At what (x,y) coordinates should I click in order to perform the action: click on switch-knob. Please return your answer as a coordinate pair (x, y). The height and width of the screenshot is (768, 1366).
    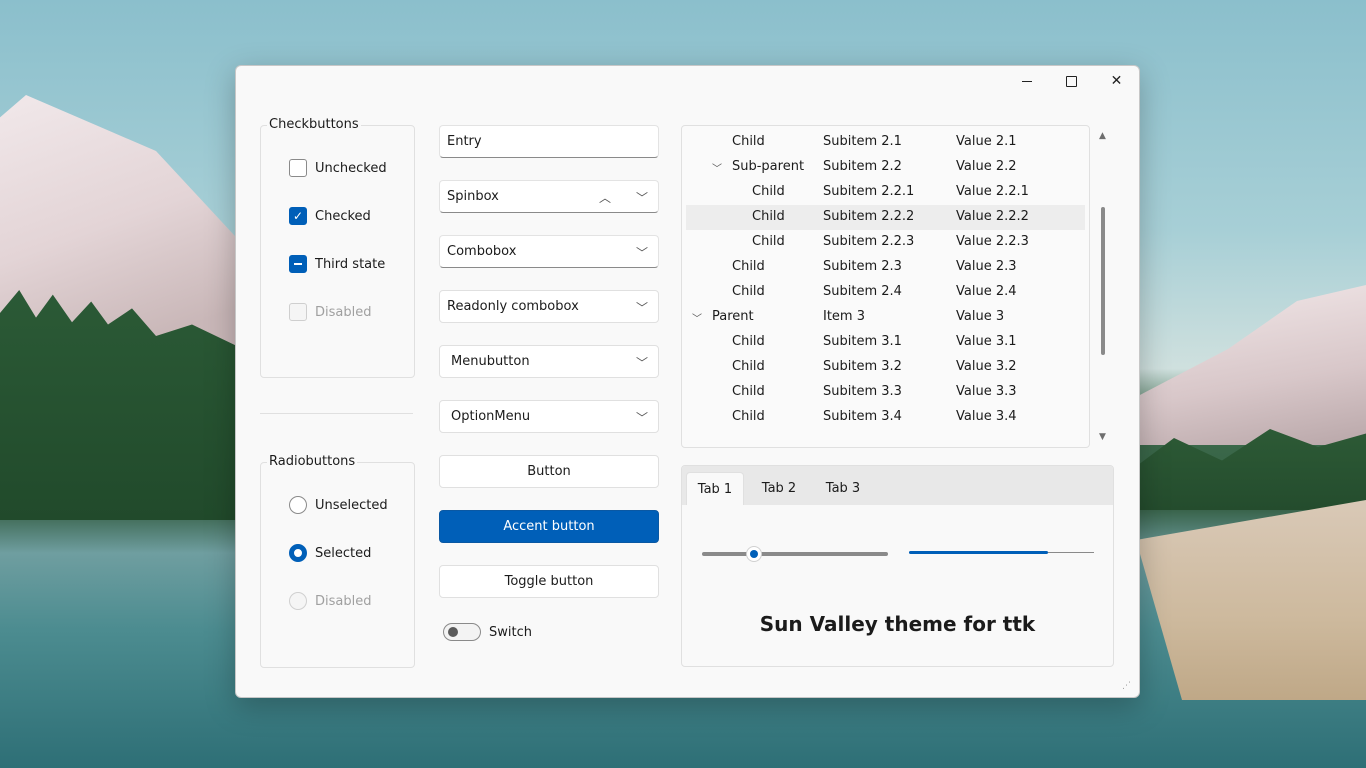
    Looking at the image, I should click on (453, 632).